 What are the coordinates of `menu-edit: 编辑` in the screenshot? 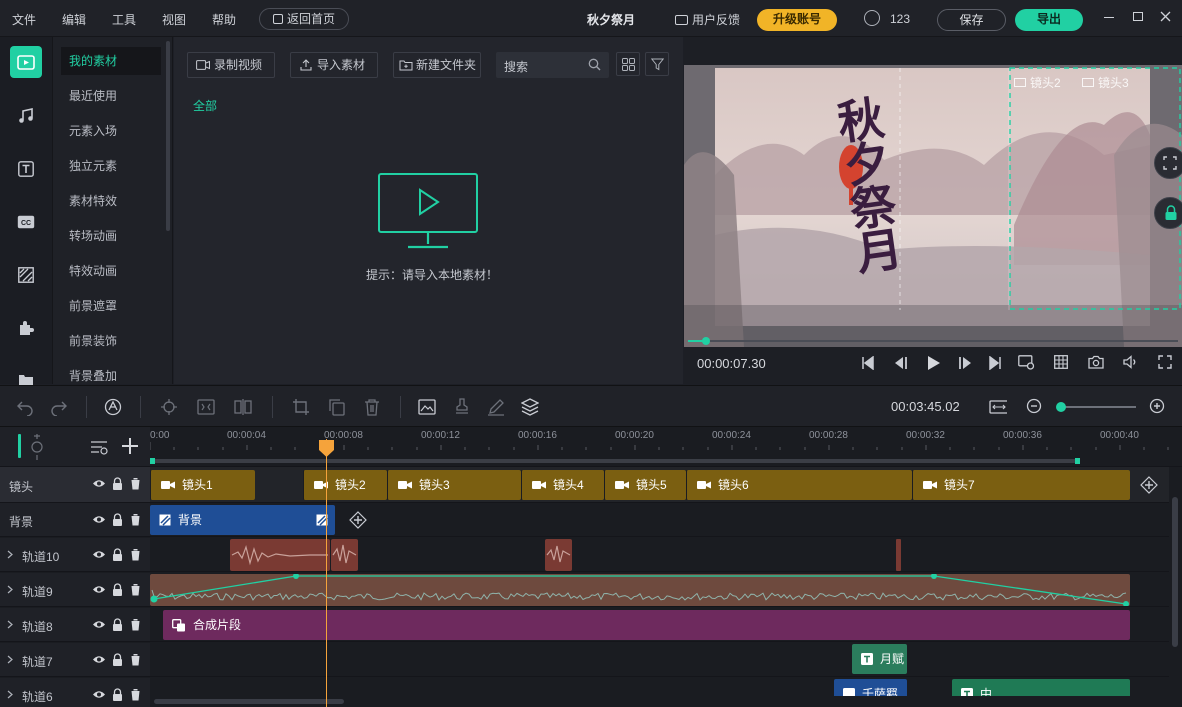 It's located at (74, 19).